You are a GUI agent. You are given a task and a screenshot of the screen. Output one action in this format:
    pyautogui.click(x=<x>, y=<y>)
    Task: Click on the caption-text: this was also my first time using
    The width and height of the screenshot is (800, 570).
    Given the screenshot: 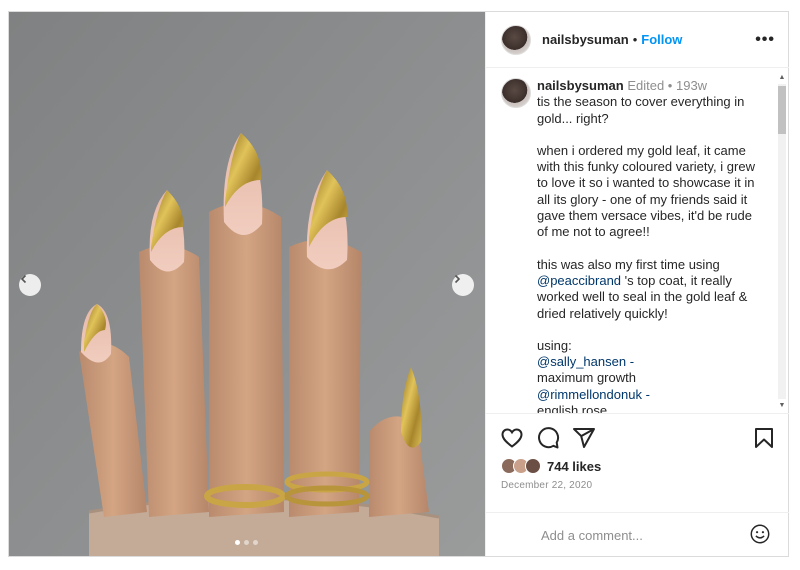 What is the action you would take?
    pyautogui.click(x=628, y=264)
    